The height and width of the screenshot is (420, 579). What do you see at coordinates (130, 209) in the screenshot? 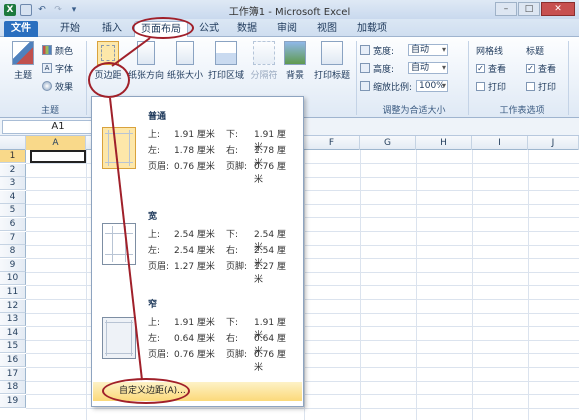
I see `annotation-connector-lines` at bounding box center [130, 209].